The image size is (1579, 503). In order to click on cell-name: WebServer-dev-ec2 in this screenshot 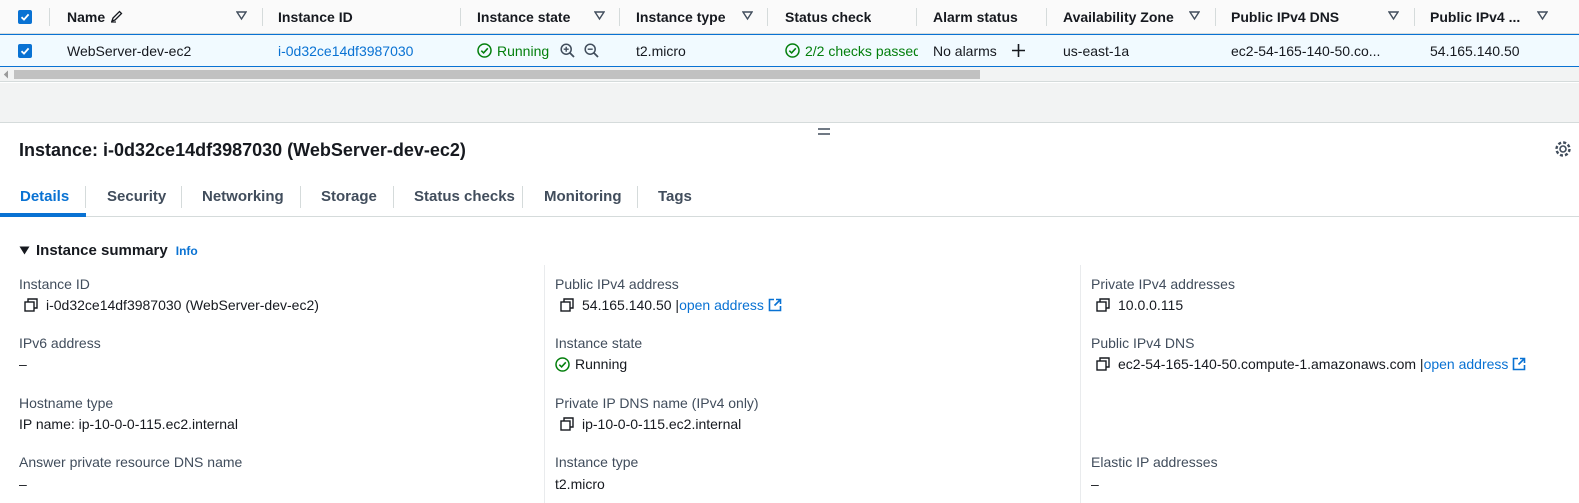, I will do `click(129, 50)`.